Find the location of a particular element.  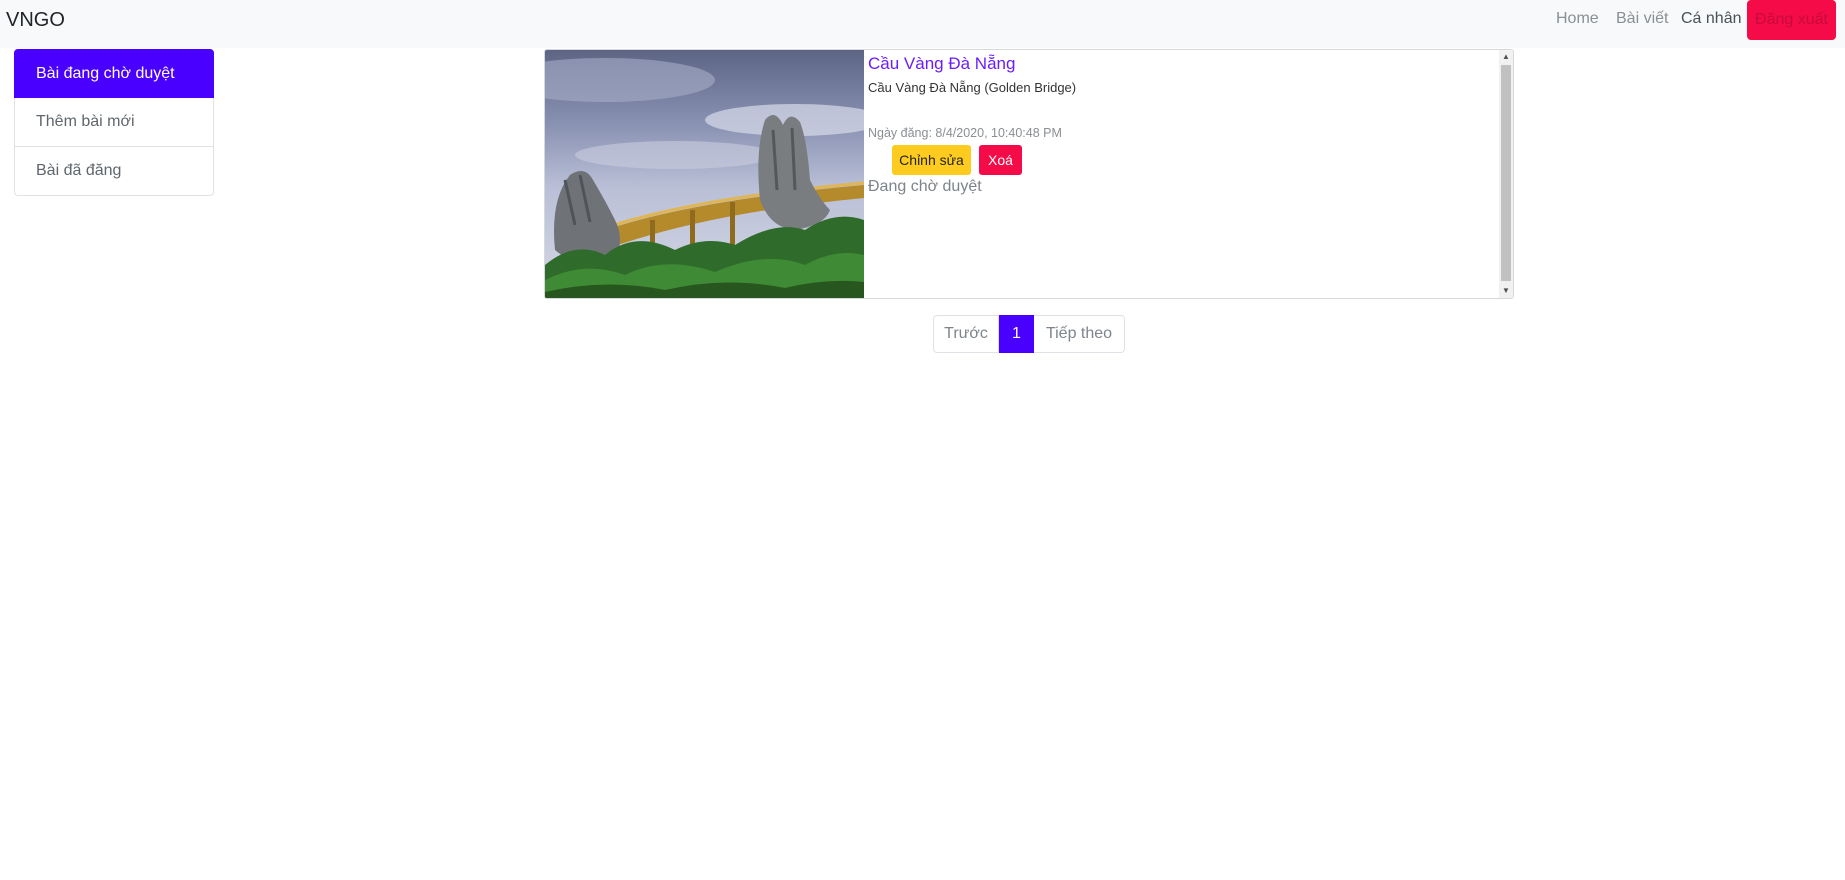

pagination-prev: Trước is located at coordinates (966, 334).